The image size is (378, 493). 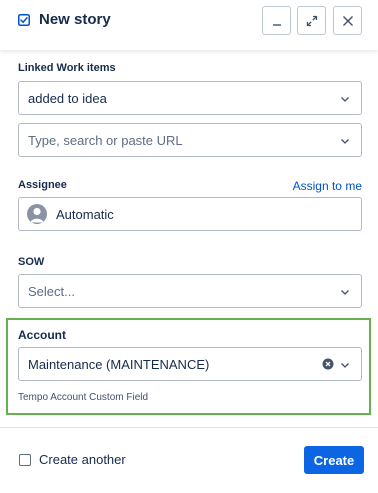 I want to click on close-icon, so click(x=347, y=20).